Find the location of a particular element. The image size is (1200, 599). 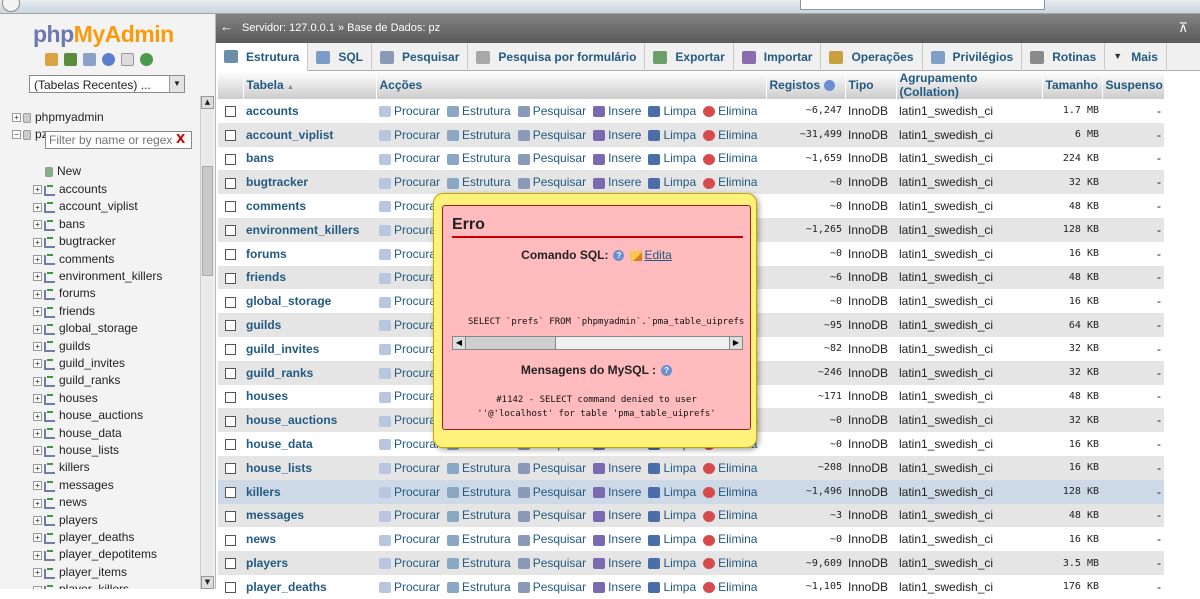

tree-item-label: bugtracker is located at coordinates (87, 241).